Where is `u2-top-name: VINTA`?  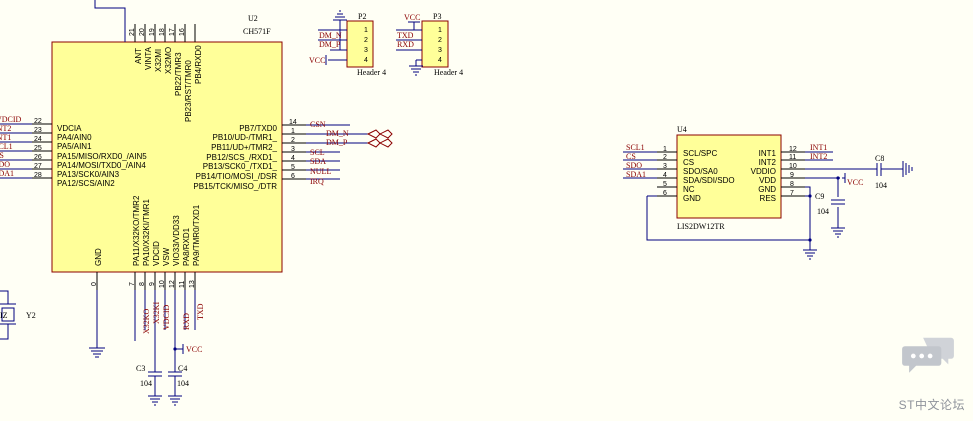 u2-top-name: VINTA is located at coordinates (148, 58).